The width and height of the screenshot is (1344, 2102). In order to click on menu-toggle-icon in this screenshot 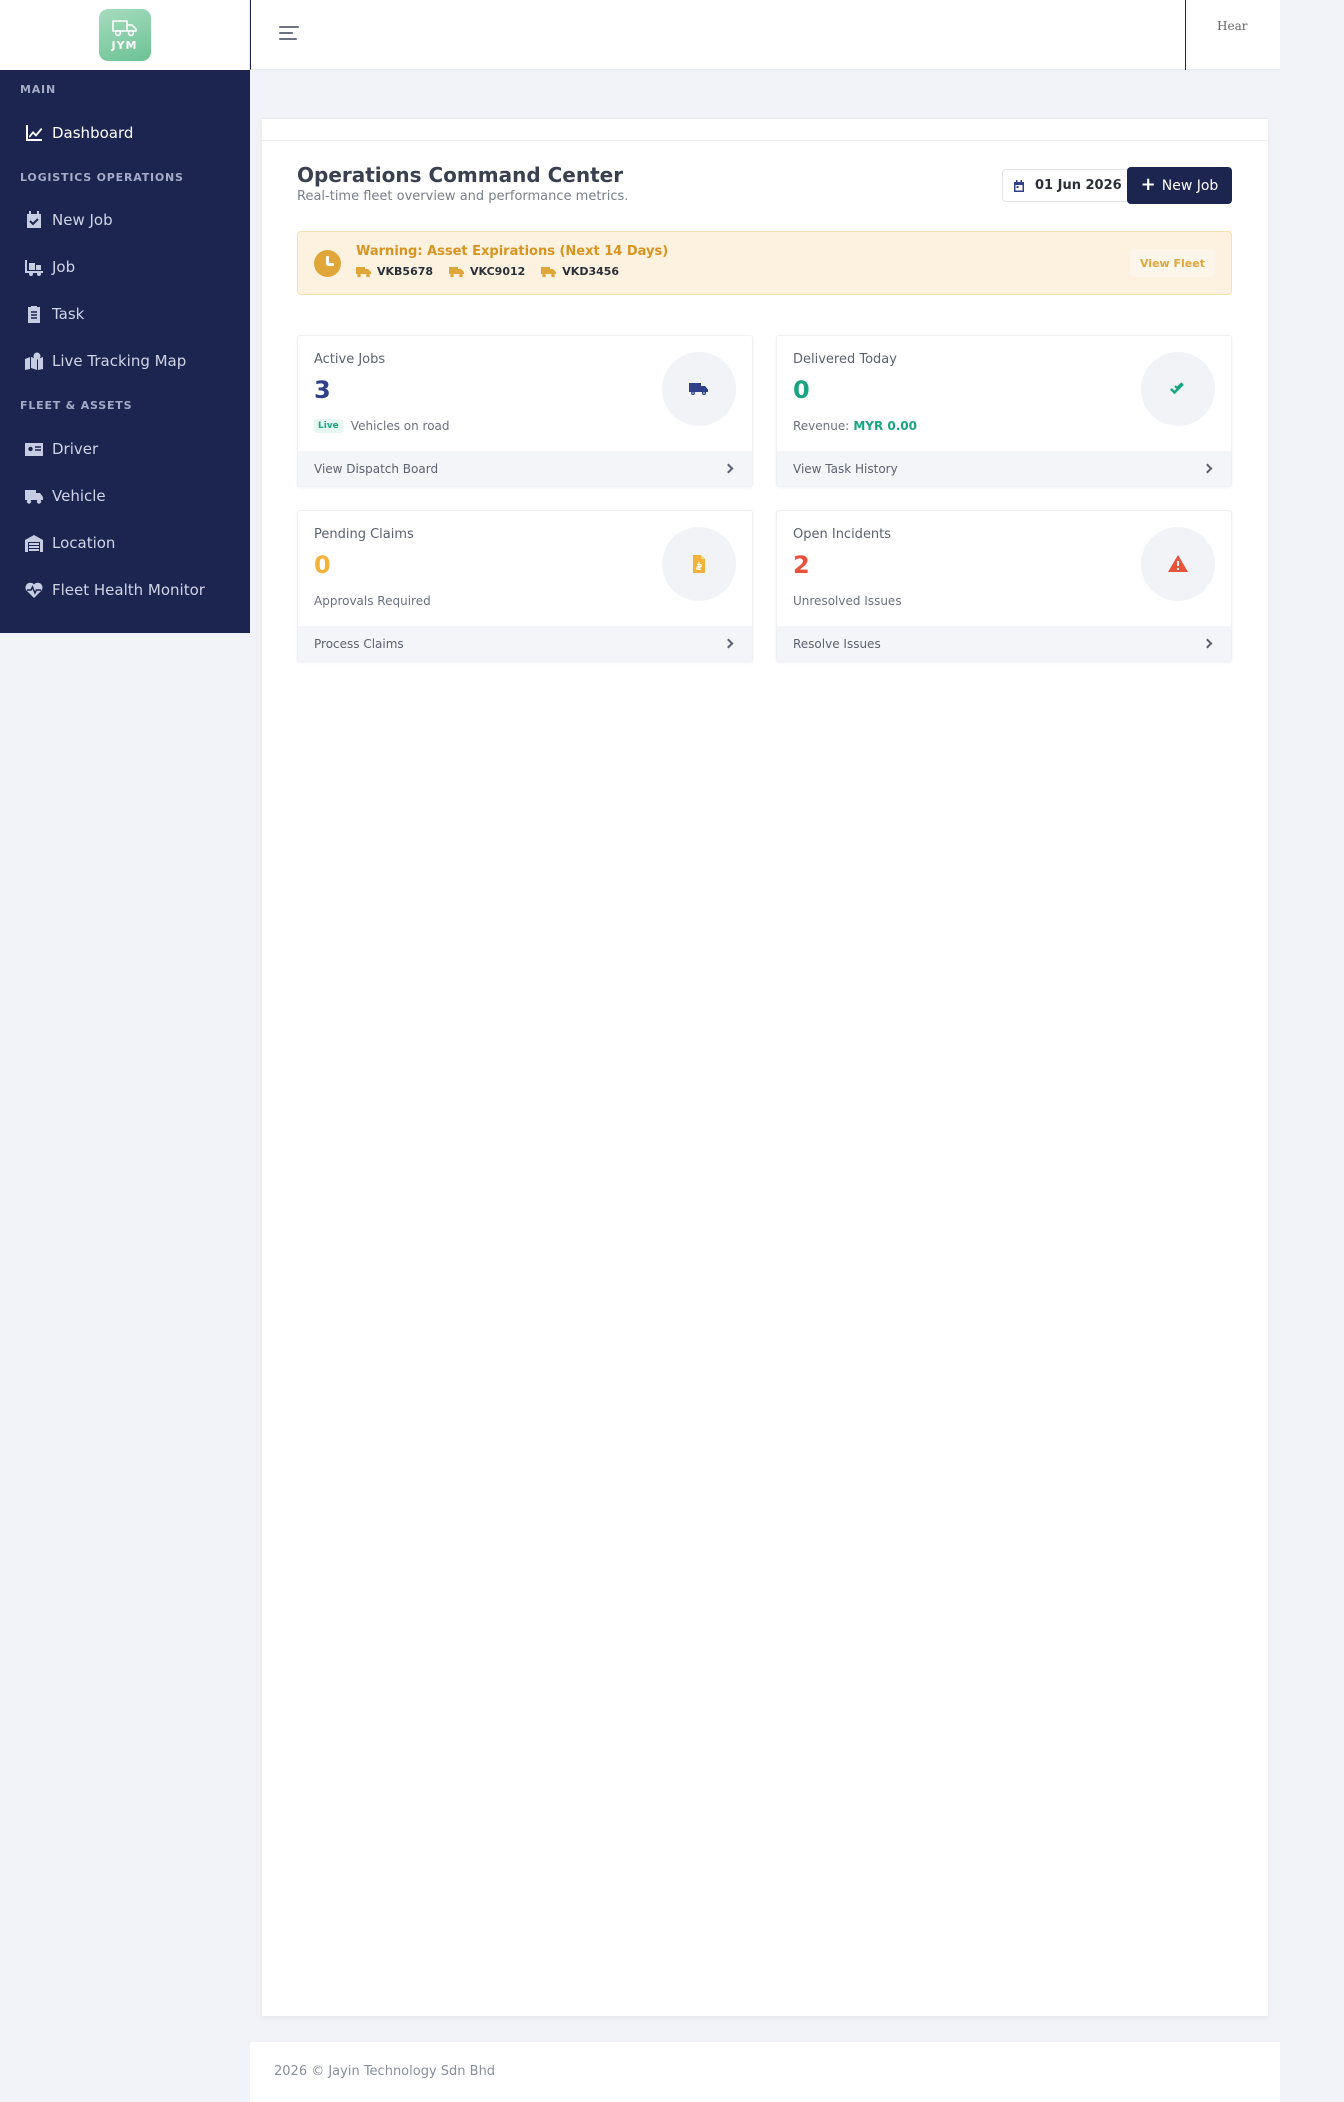, I will do `click(289, 34)`.